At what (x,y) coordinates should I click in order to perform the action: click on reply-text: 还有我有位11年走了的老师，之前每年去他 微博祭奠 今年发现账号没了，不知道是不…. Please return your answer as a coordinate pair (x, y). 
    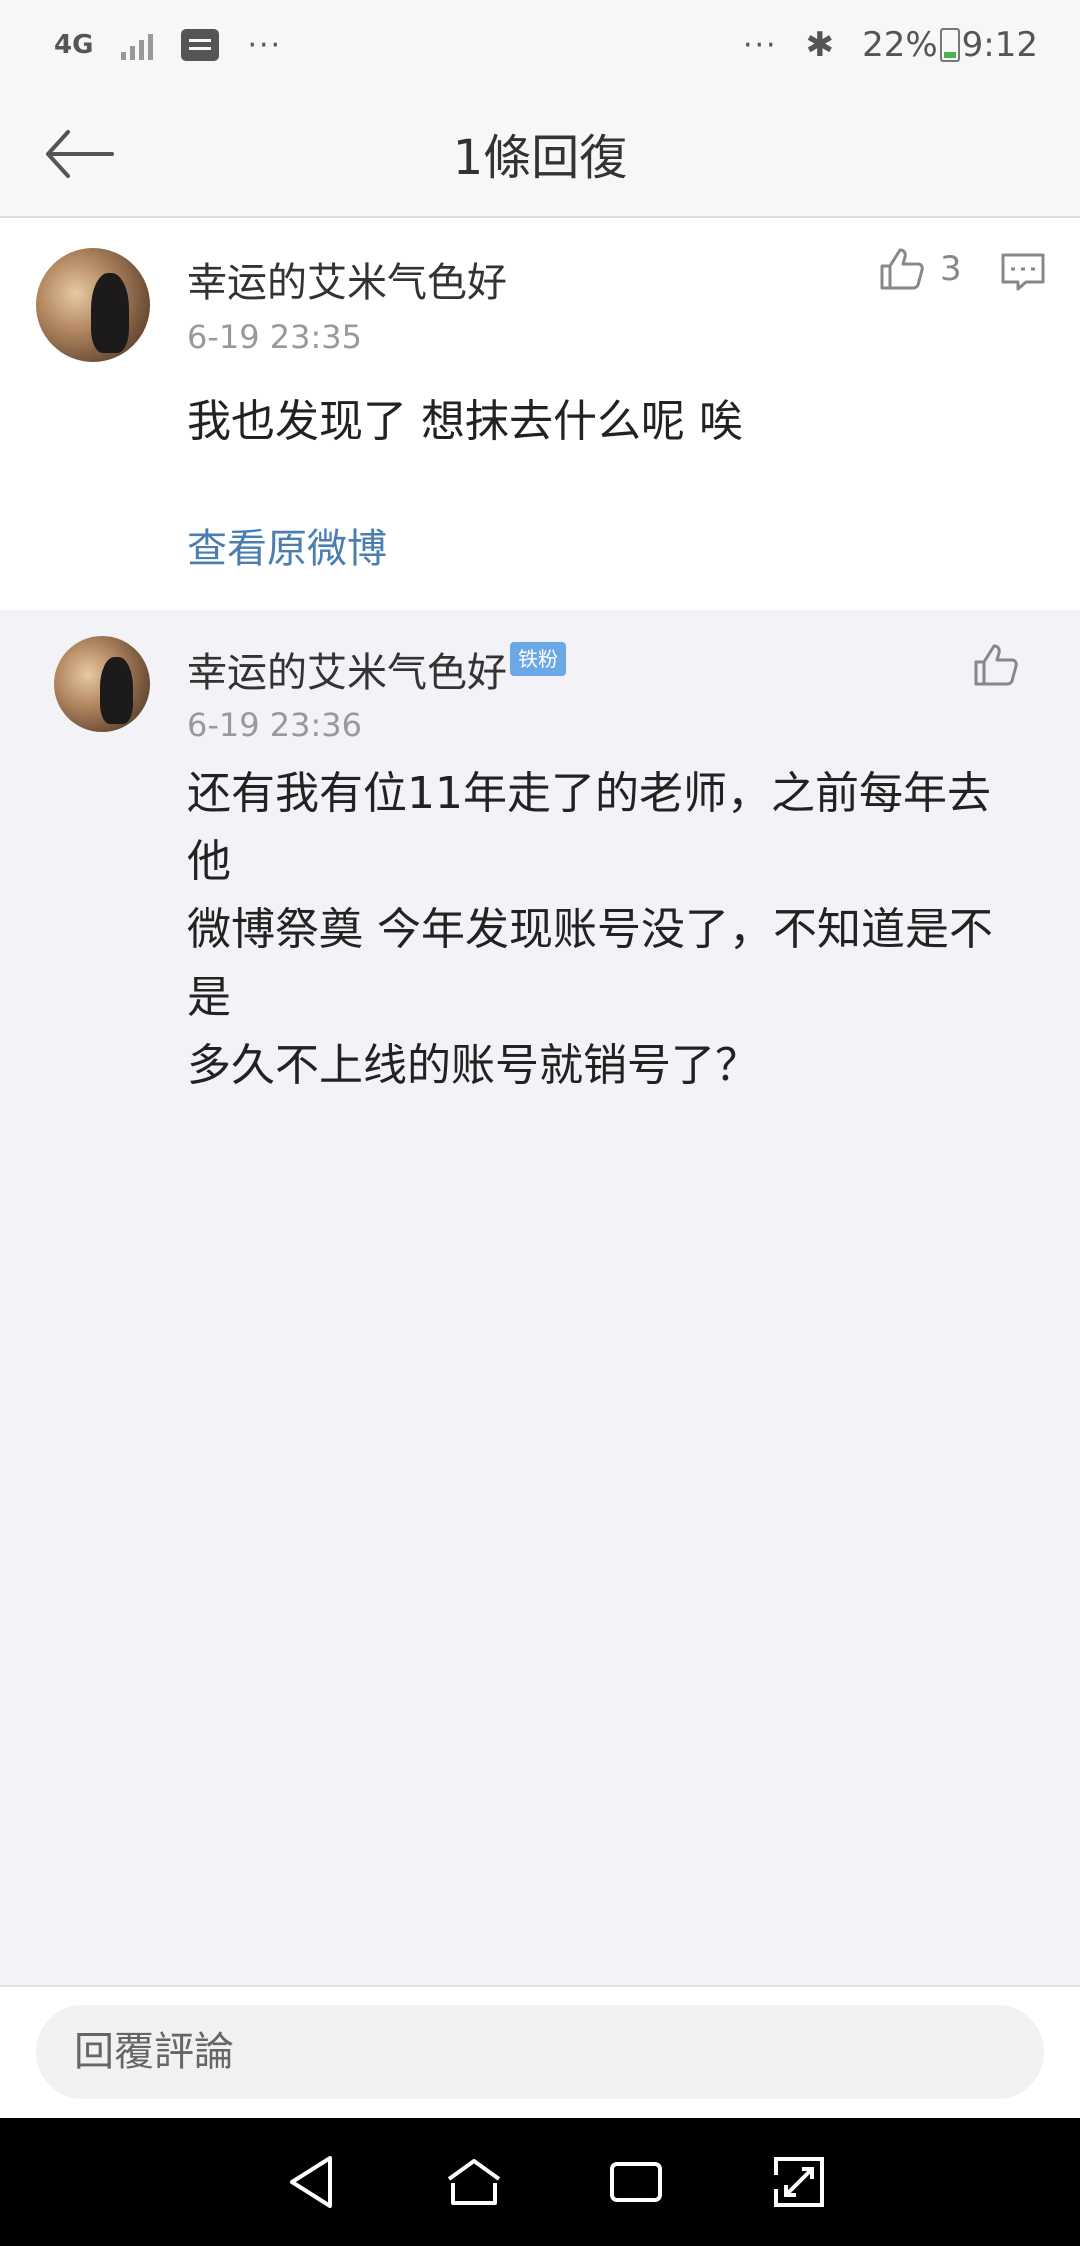
    Looking at the image, I should click on (607, 930).